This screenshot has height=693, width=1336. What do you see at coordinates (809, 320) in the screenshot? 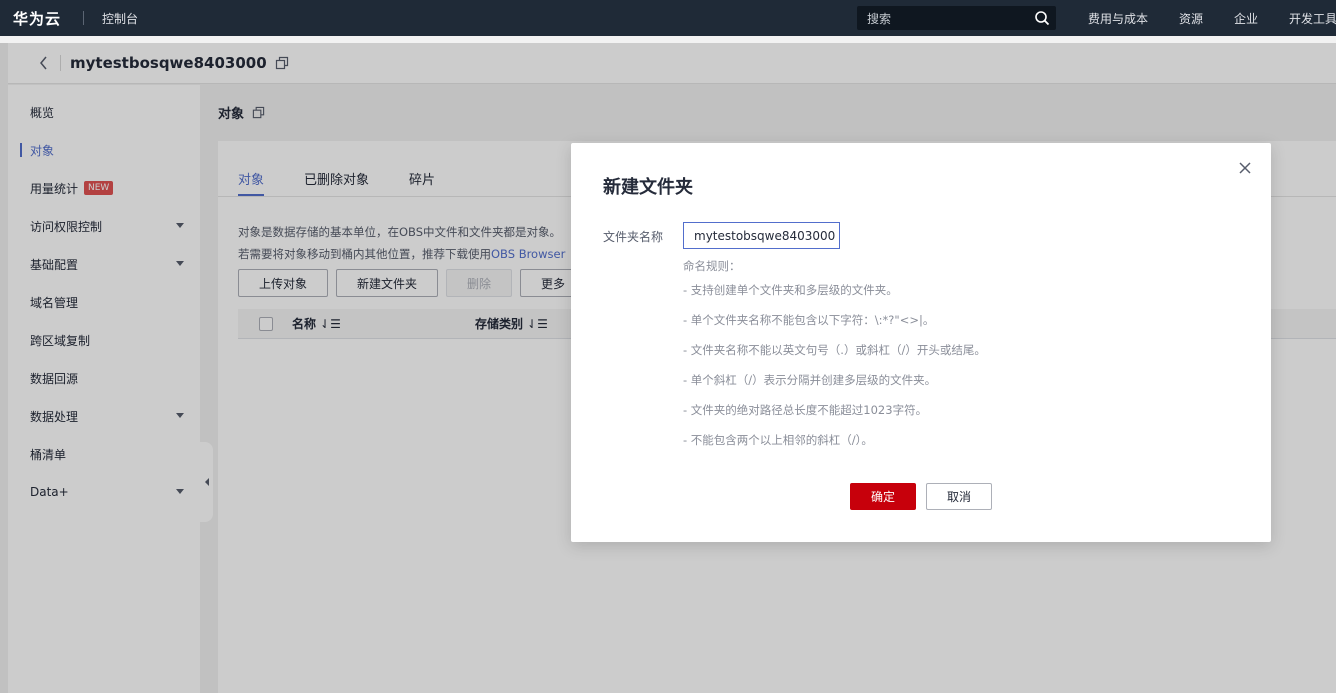
I see `naming-rule: - 单个文件夹名称不能包含以下字符：\:*?"<>|。` at bounding box center [809, 320].